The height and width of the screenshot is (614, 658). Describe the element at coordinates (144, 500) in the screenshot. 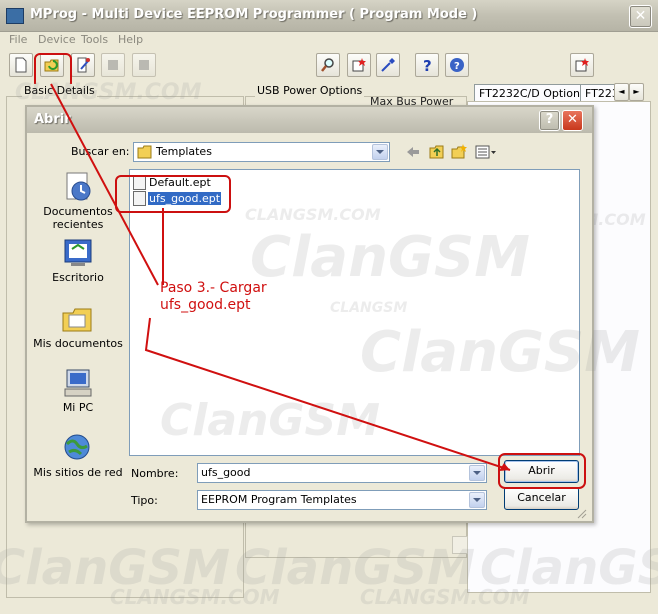

I see `filetype-label: Tipo:` at that location.